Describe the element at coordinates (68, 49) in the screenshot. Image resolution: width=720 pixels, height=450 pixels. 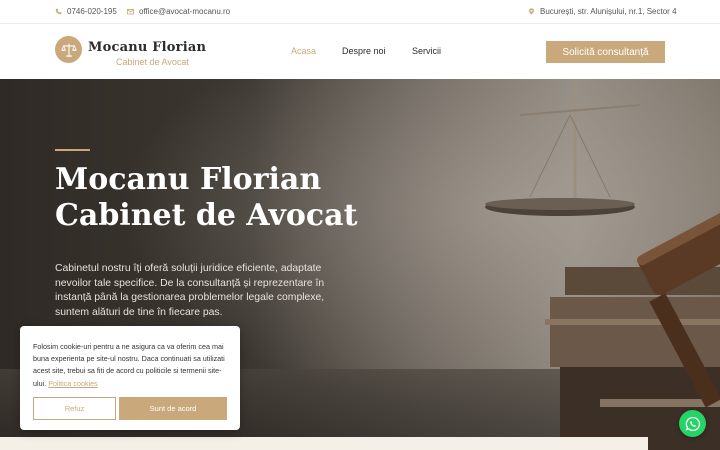
I see `scales-of-justice-icon` at that location.